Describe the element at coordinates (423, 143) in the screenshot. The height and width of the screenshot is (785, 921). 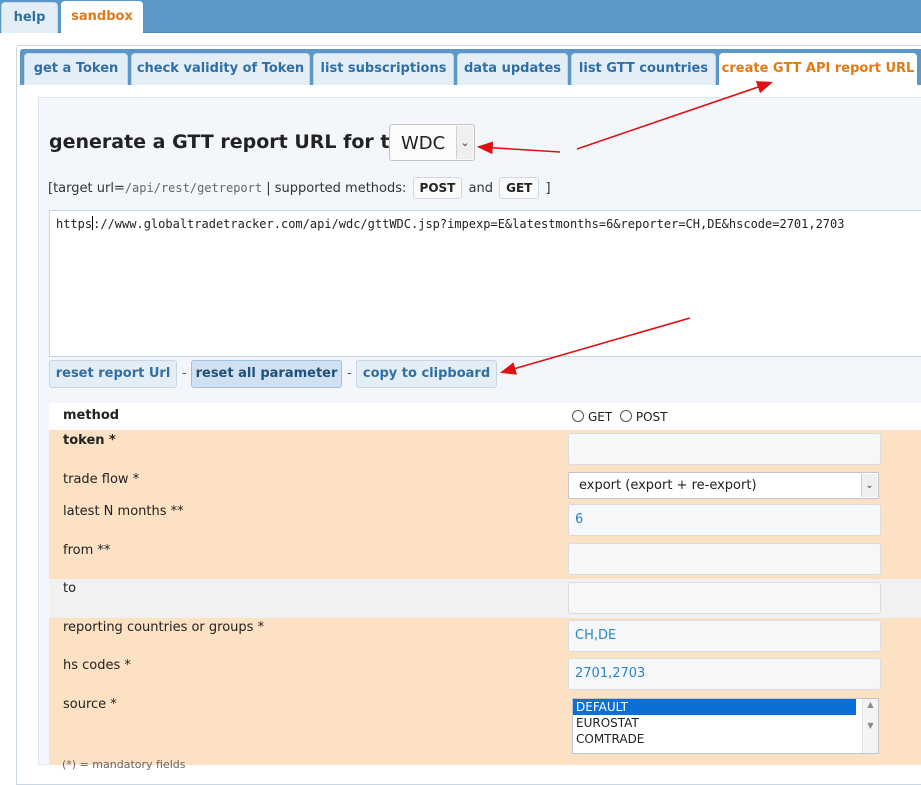
I see `database-select-value: WDC` at that location.